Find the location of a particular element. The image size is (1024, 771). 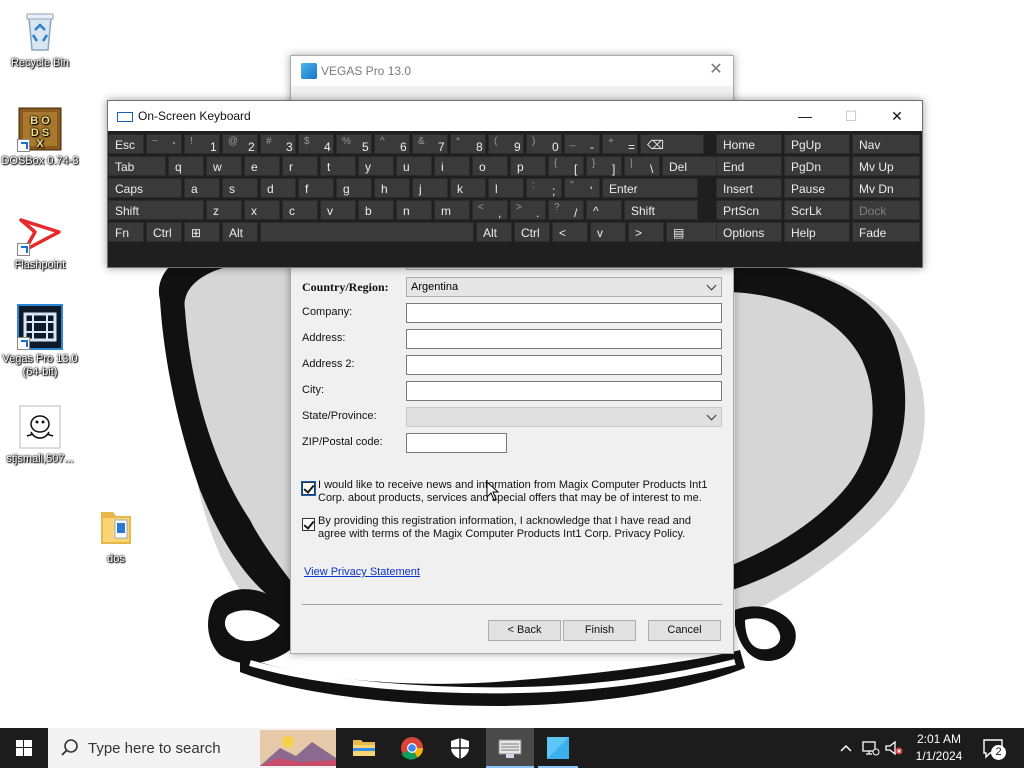

osk-key: a is located at coordinates (202, 188).